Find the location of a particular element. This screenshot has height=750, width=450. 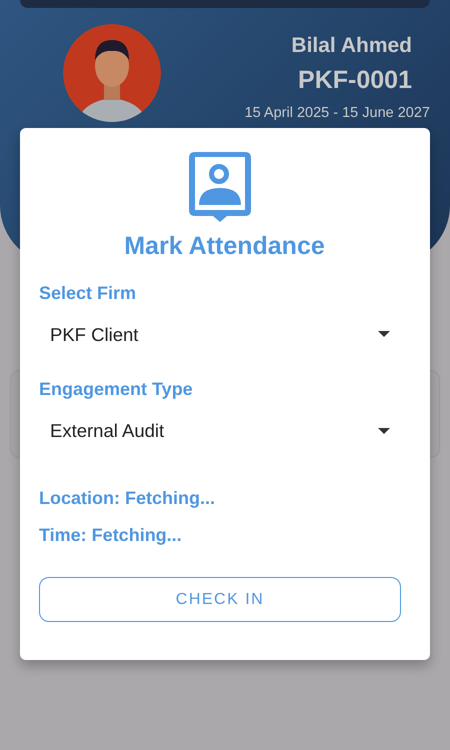

date-range: 15 April 2025 - 15 June 2027 is located at coordinates (337, 113).